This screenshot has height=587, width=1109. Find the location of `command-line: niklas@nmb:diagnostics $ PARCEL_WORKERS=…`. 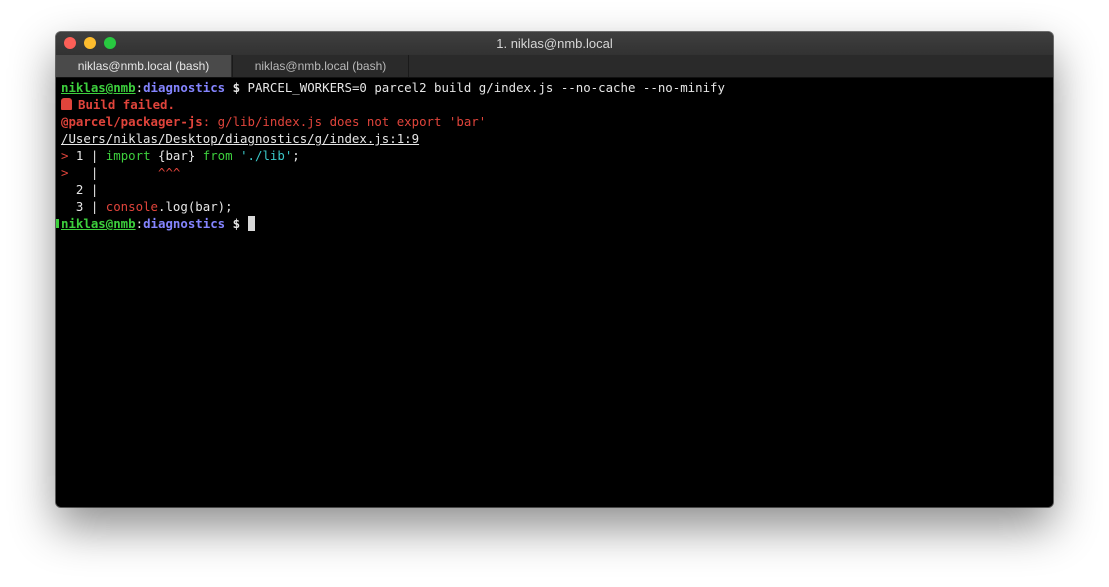

command-line: niklas@nmb:diagnostics $ PARCEL_WORKERS=… is located at coordinates (393, 87).